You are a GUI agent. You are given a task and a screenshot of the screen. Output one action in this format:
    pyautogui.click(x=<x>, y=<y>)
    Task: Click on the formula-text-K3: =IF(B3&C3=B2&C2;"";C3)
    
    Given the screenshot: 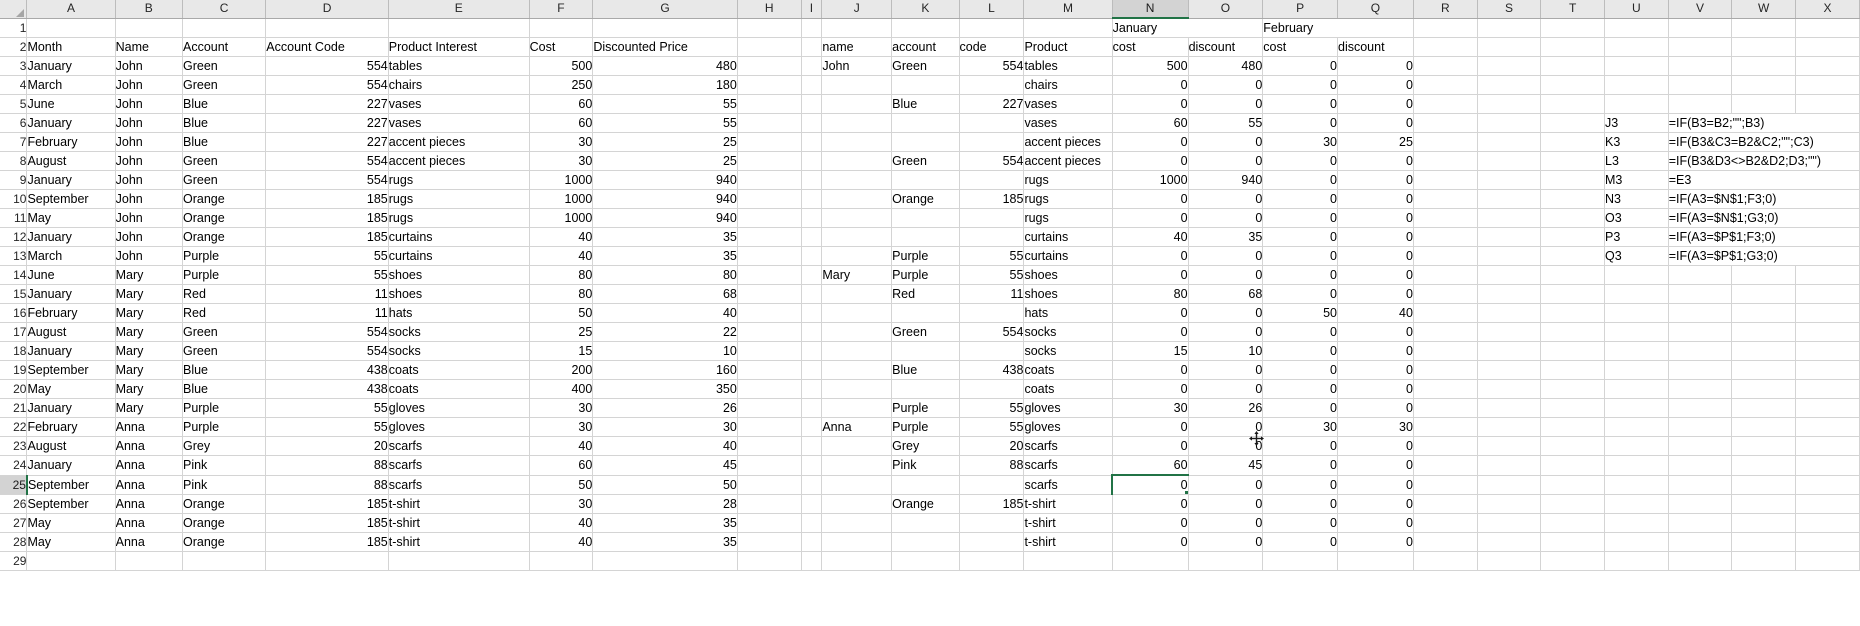 What is the action you would take?
    pyautogui.click(x=1764, y=142)
    